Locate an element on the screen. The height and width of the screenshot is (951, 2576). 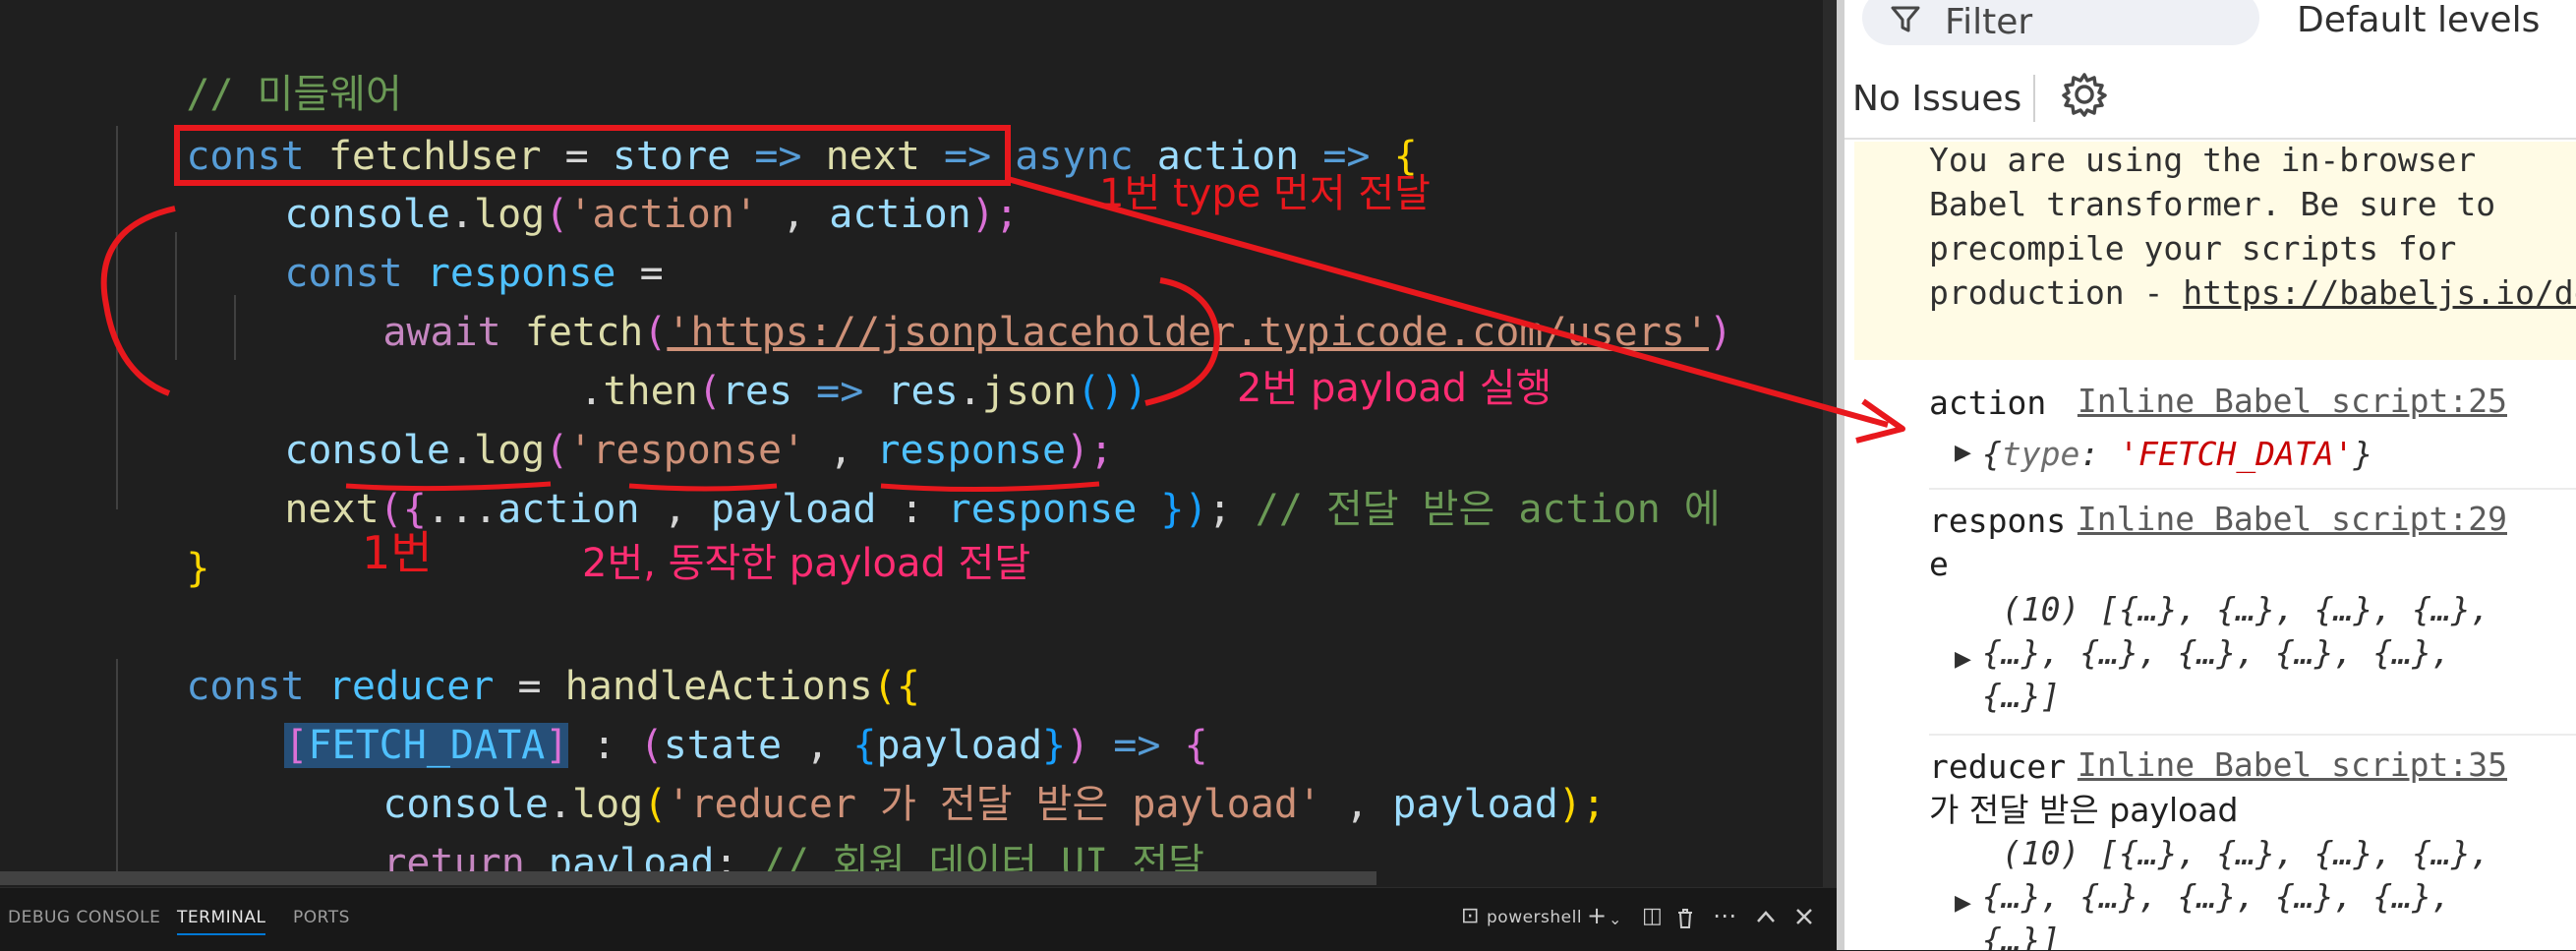
bracket-stroke is located at coordinates (138, 301).